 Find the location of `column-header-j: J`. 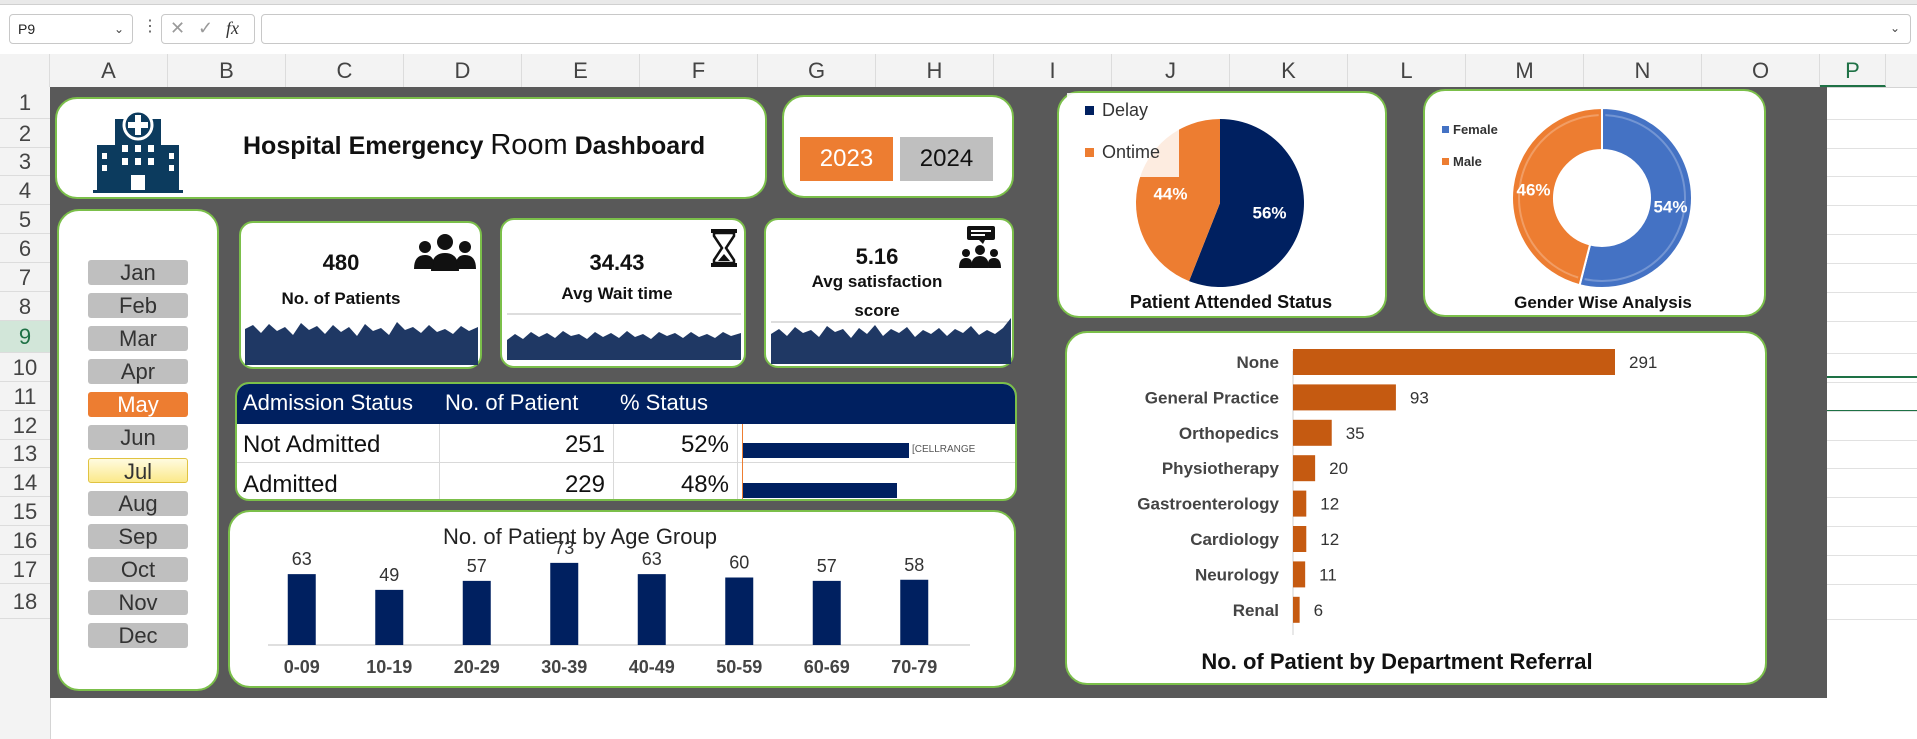

column-header-j: J is located at coordinates (1171, 70).